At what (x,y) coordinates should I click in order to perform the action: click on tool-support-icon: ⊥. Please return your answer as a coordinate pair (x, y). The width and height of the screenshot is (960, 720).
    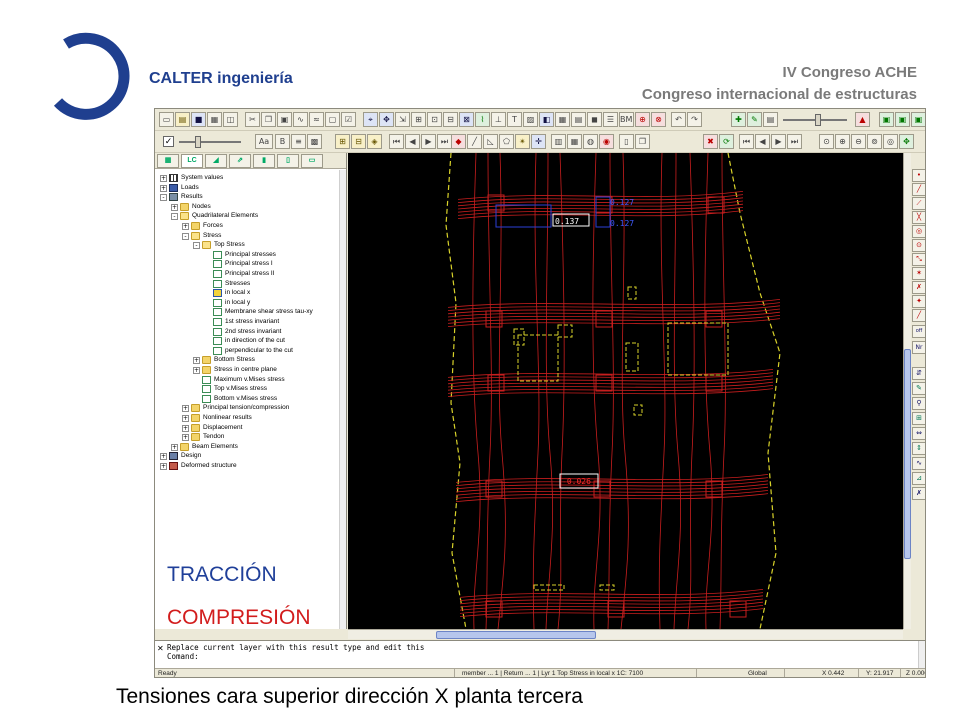
    Looking at the image, I should click on (498, 119).